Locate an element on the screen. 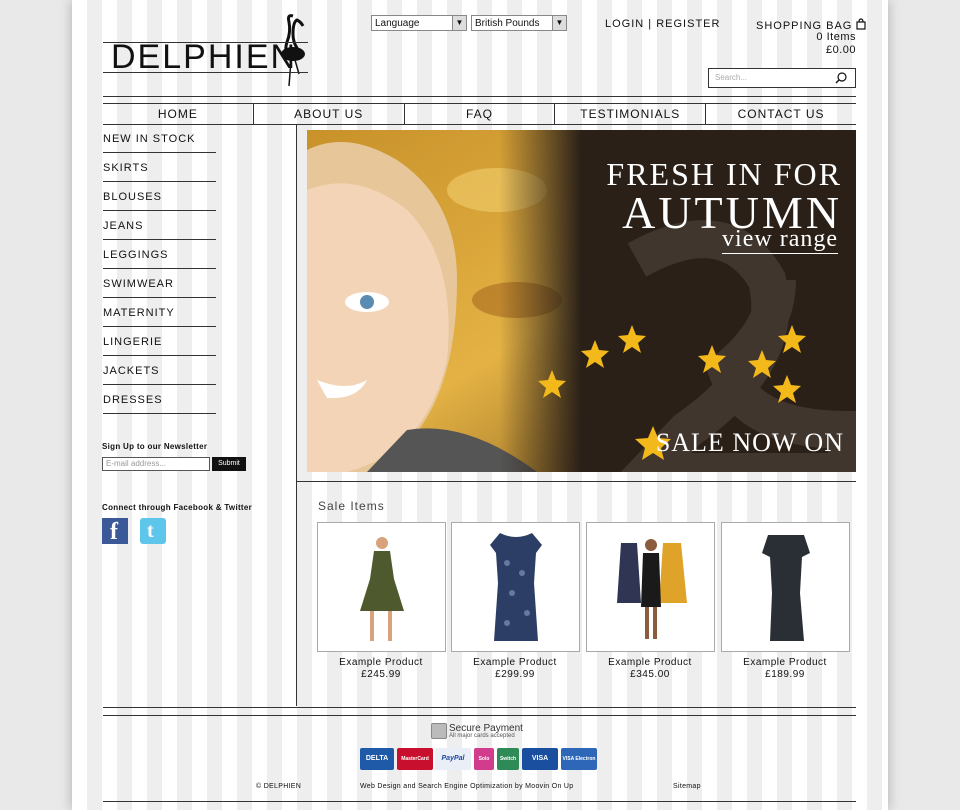  bag-total: £0.00 is located at coordinates (840, 50).